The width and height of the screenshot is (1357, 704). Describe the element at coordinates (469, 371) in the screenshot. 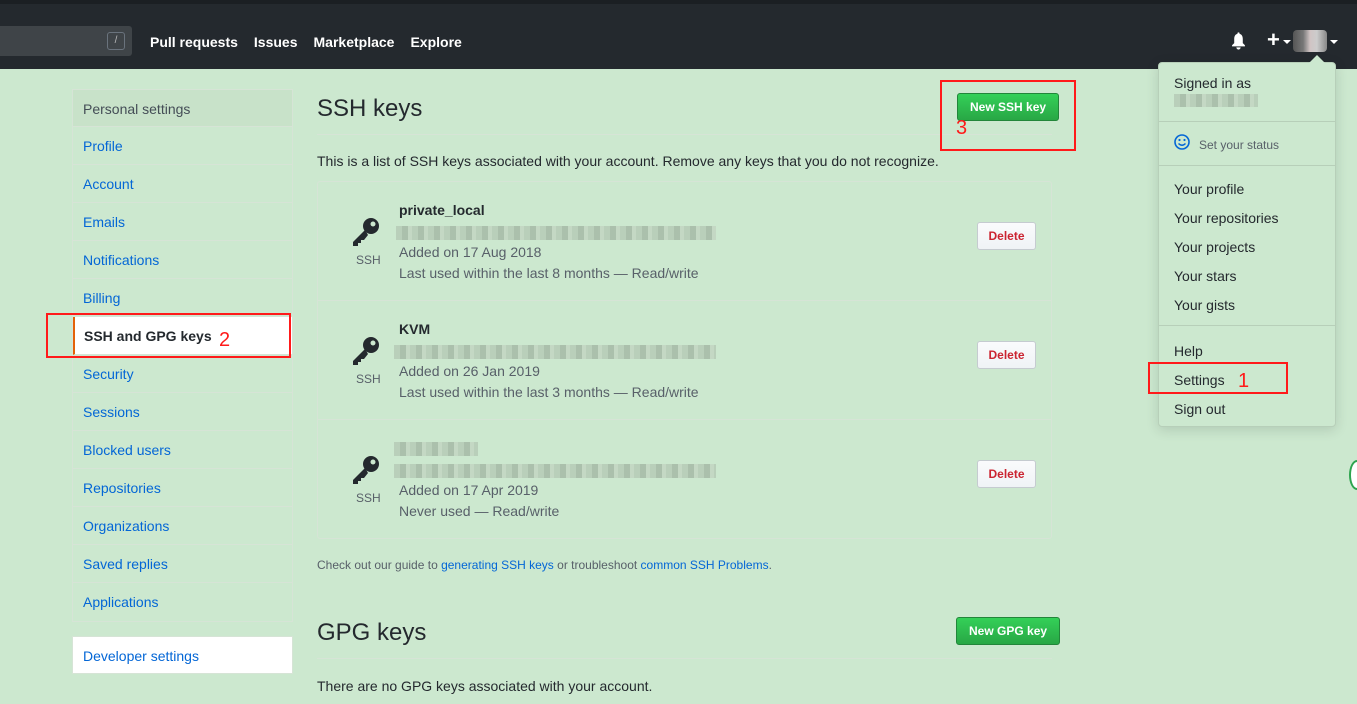

I see `key-added-date: Added on 26 Jan 2019` at that location.